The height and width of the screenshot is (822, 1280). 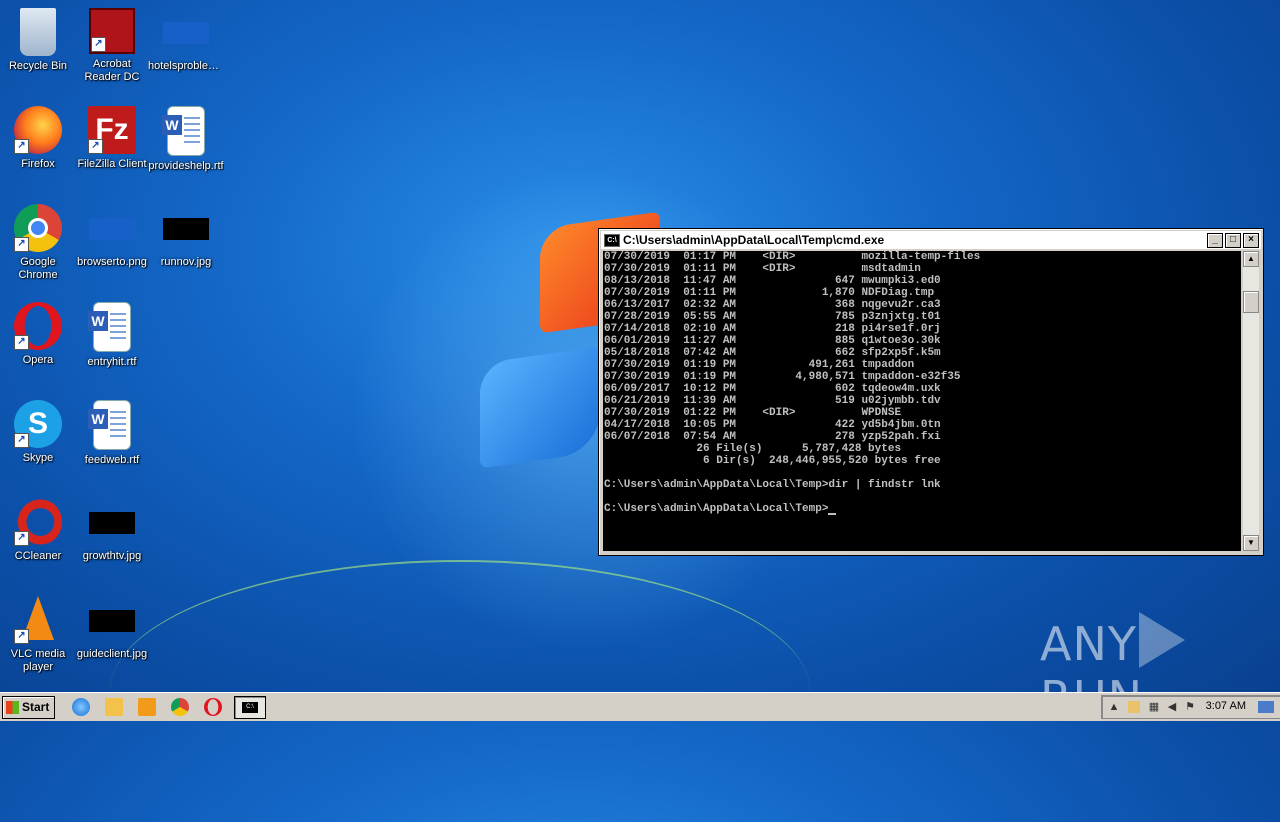 What do you see at coordinates (832, 514) in the screenshot?
I see `console-cursor` at bounding box center [832, 514].